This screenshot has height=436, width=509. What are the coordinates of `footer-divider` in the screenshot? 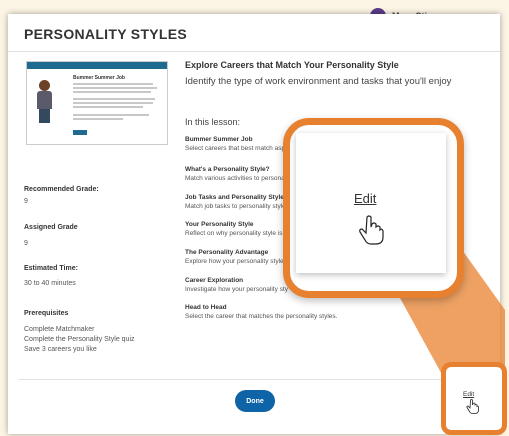 It's located at (254, 379).